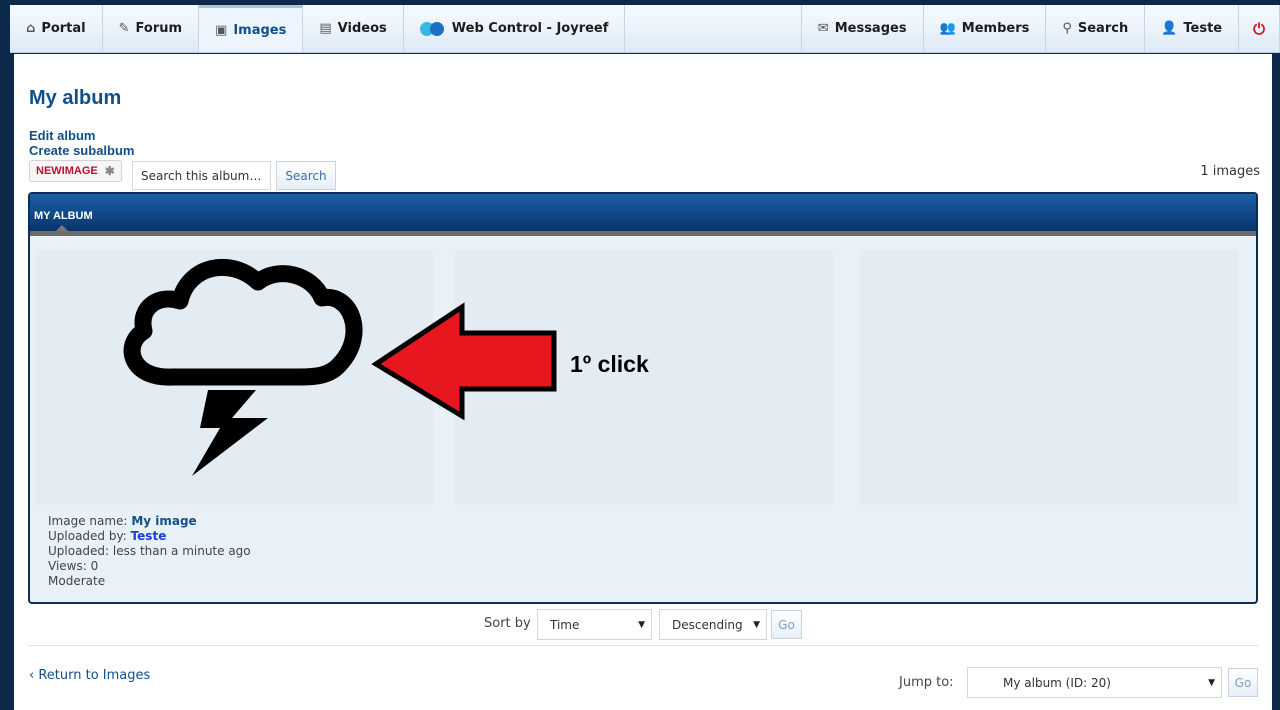  I want to click on film-icon: ▤, so click(325, 28).